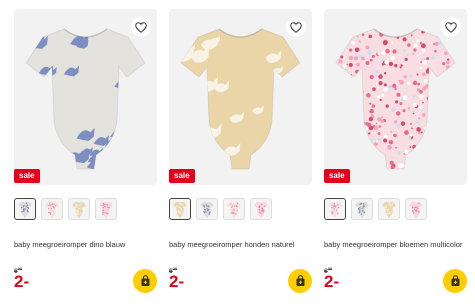  Describe the element at coordinates (84, 244) in the screenshot. I see `product-name: baby meegroeiromper dino blauw` at that location.